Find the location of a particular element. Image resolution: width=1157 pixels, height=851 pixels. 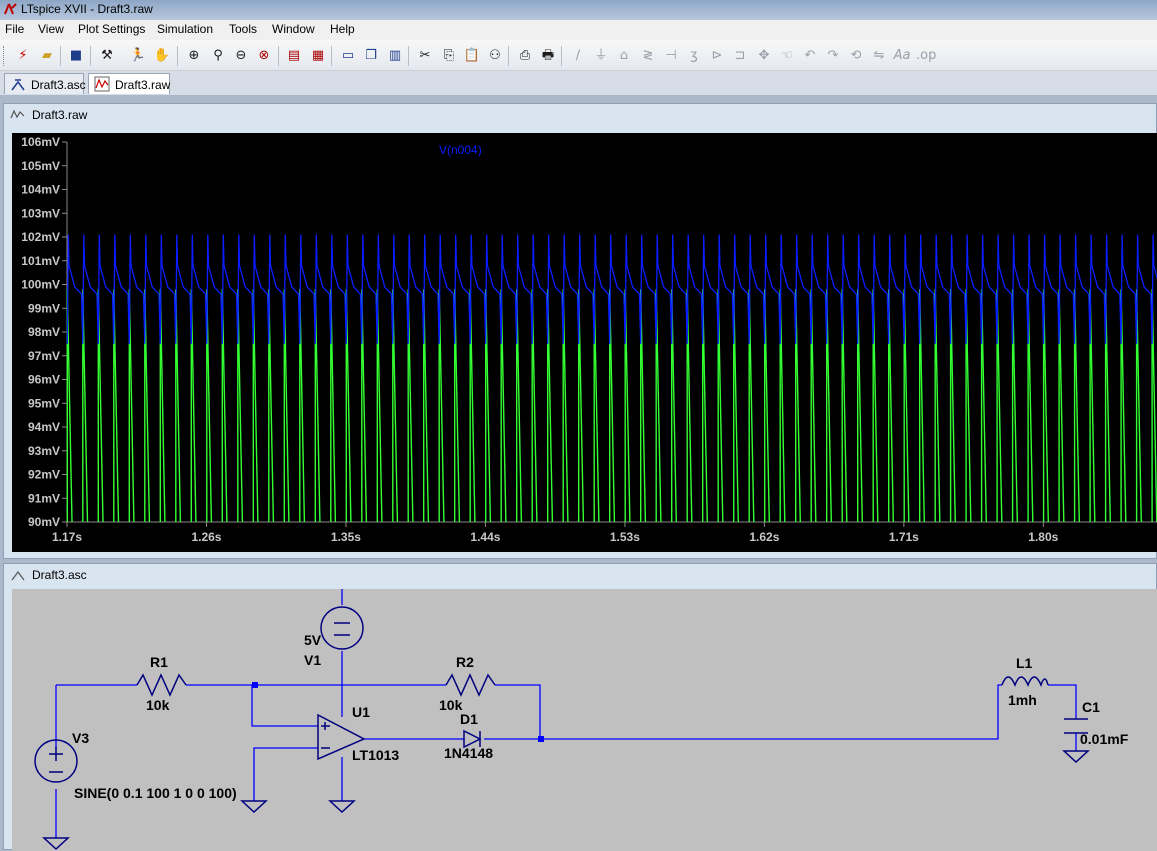

wire-icon: ∕ is located at coordinates (578, 56).